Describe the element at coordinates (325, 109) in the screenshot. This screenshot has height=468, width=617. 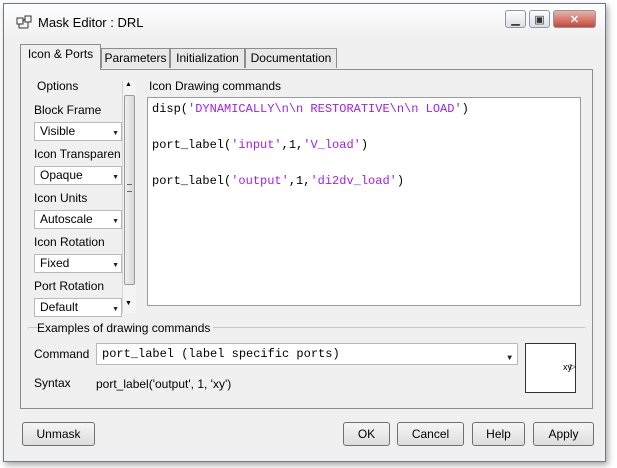
I see `code-string: 'DYNAMICALLY\n\n RESTORATIVE\n\n LOAD'` at that location.